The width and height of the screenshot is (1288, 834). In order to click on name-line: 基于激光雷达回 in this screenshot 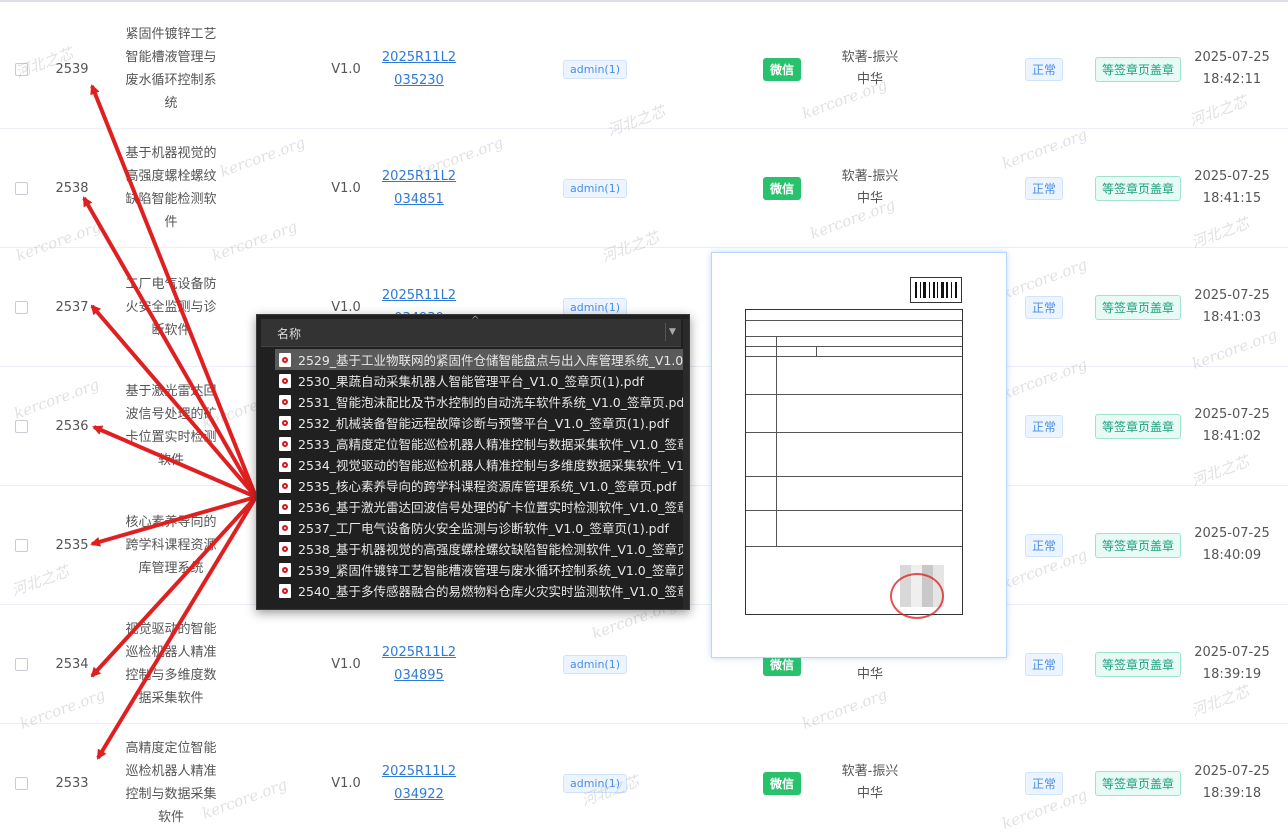, I will do `click(171, 391)`.